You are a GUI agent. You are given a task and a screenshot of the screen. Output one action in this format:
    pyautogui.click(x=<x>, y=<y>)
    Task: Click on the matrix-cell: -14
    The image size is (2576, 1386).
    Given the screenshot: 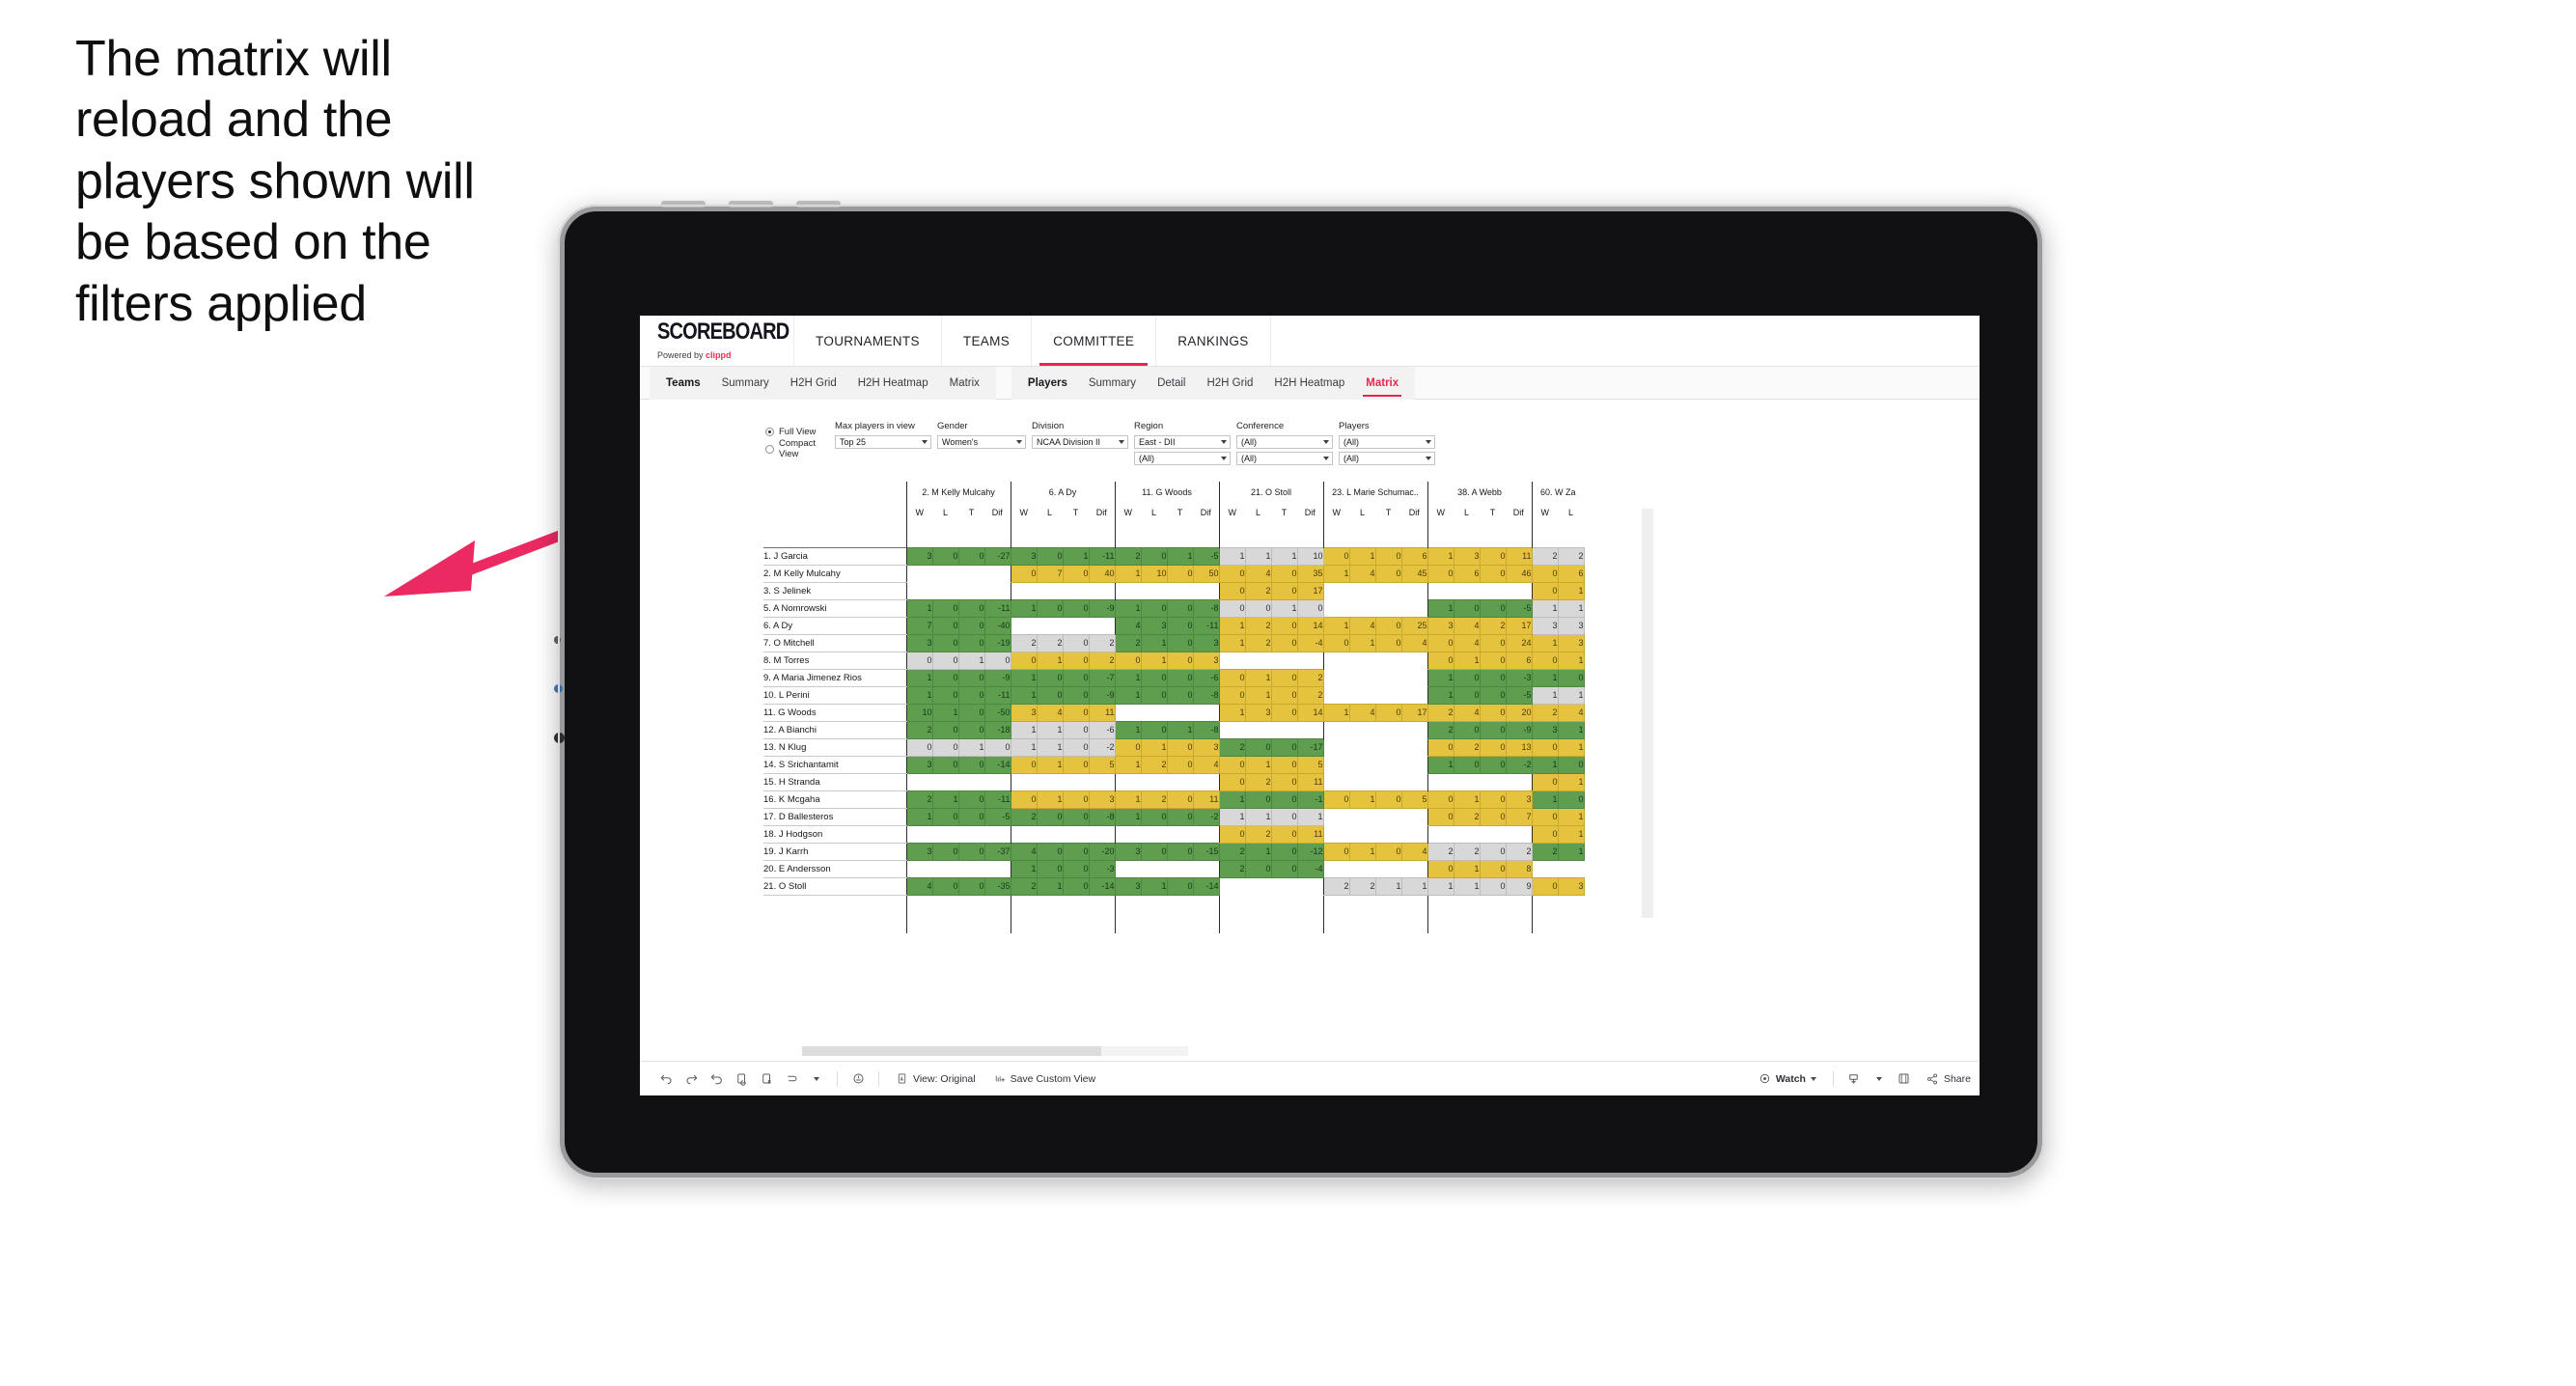 What is the action you would take?
    pyautogui.click(x=1206, y=886)
    